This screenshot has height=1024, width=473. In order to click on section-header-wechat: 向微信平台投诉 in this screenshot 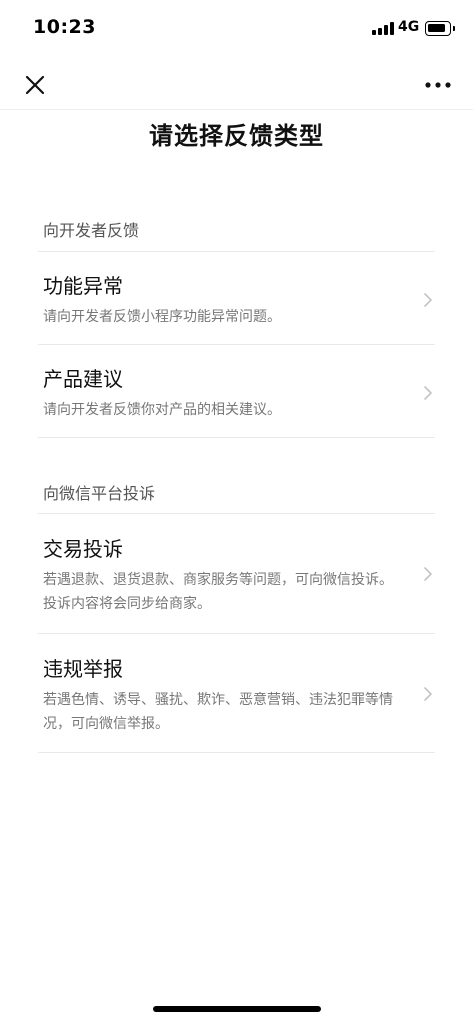, I will do `click(99, 493)`.